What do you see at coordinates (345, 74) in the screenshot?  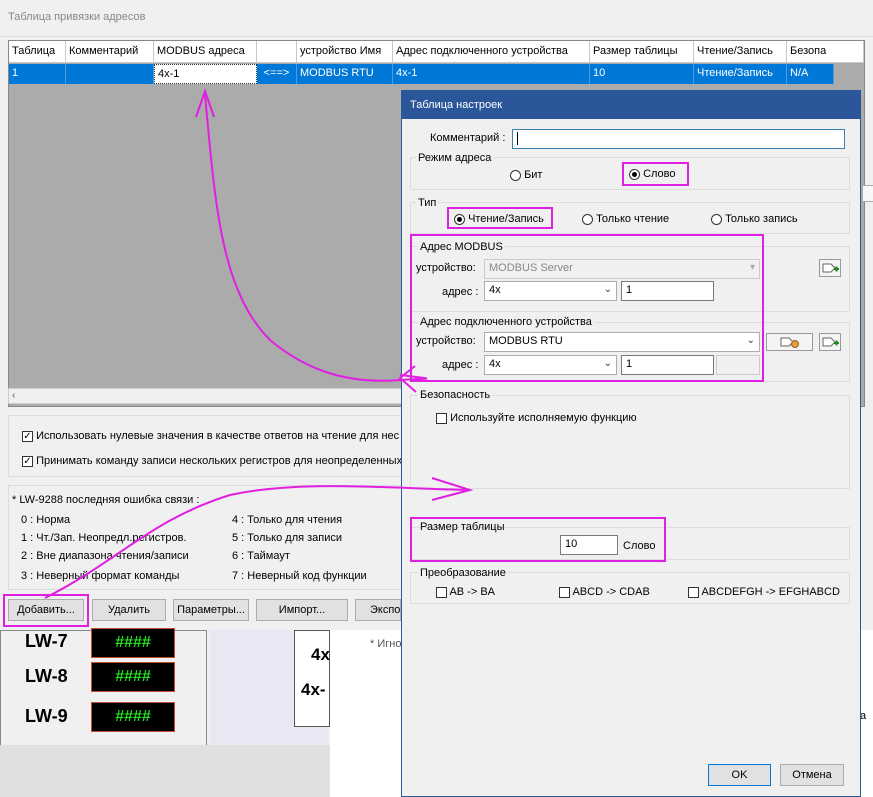 I see `table-cell: MODBUS RTU` at bounding box center [345, 74].